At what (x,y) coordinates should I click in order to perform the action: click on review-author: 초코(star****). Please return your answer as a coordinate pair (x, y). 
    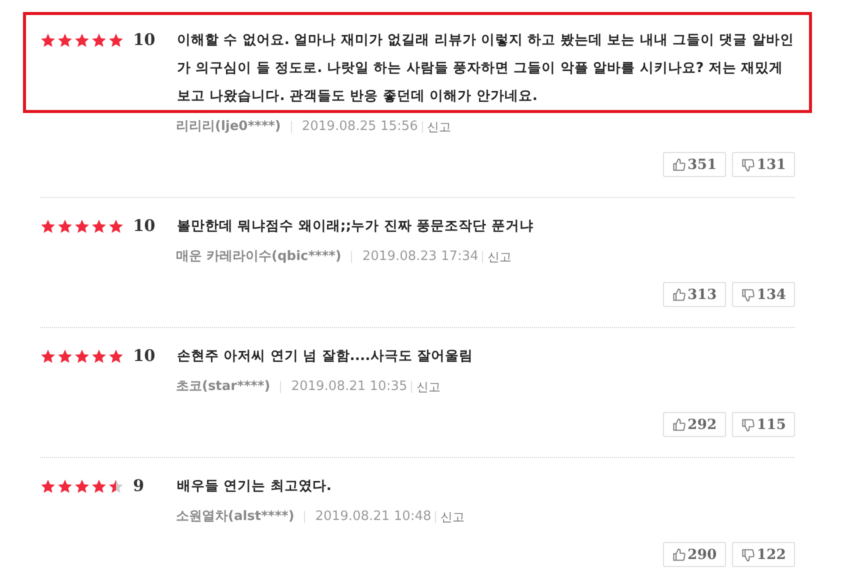
    Looking at the image, I should click on (223, 387).